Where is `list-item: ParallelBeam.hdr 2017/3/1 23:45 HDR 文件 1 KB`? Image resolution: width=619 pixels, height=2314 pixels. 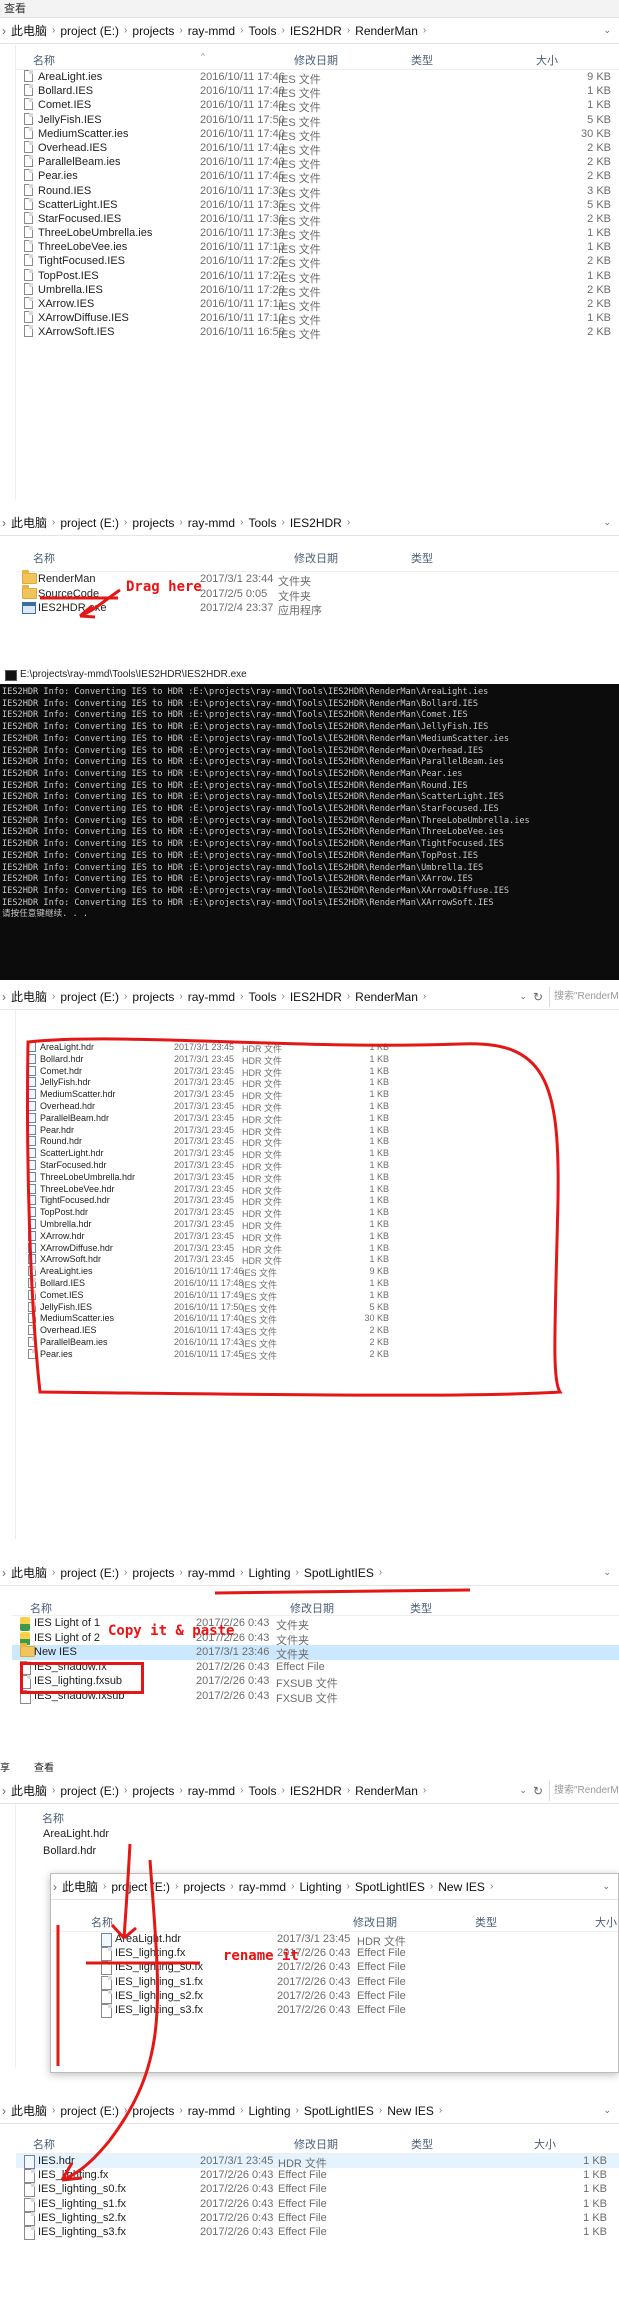
list-item: ParallelBeam.hdr 2017/3/1 23:45 HDR 文件 1 KB is located at coordinates (317, 1118).